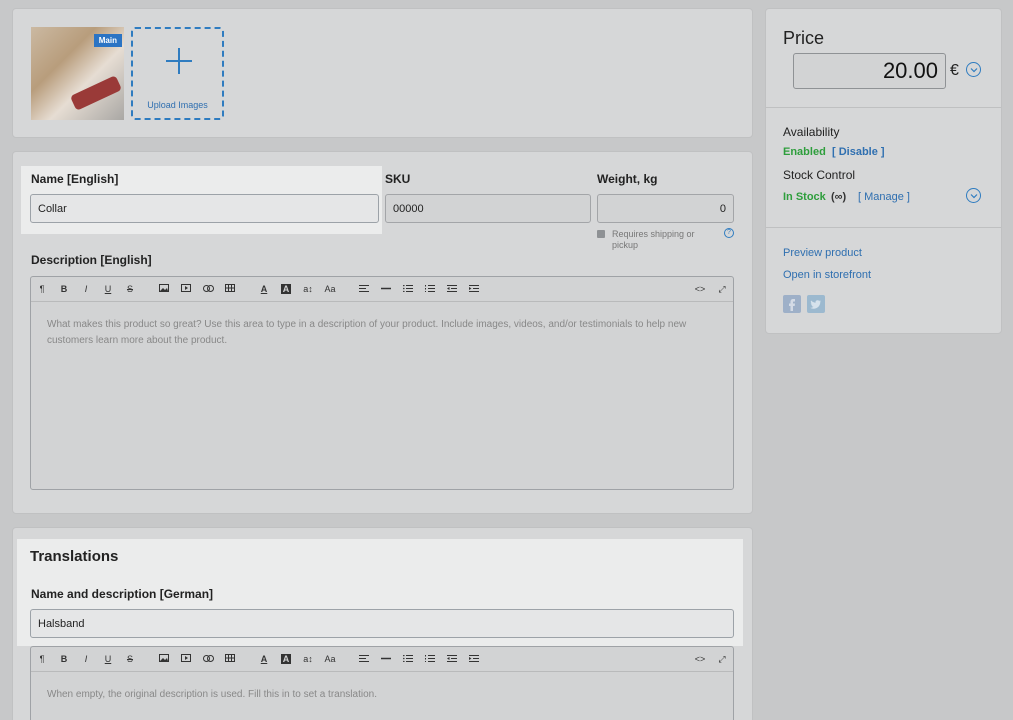 The image size is (1013, 720). What do you see at coordinates (627, 179) in the screenshot?
I see `weight-label: Weight, kg` at bounding box center [627, 179].